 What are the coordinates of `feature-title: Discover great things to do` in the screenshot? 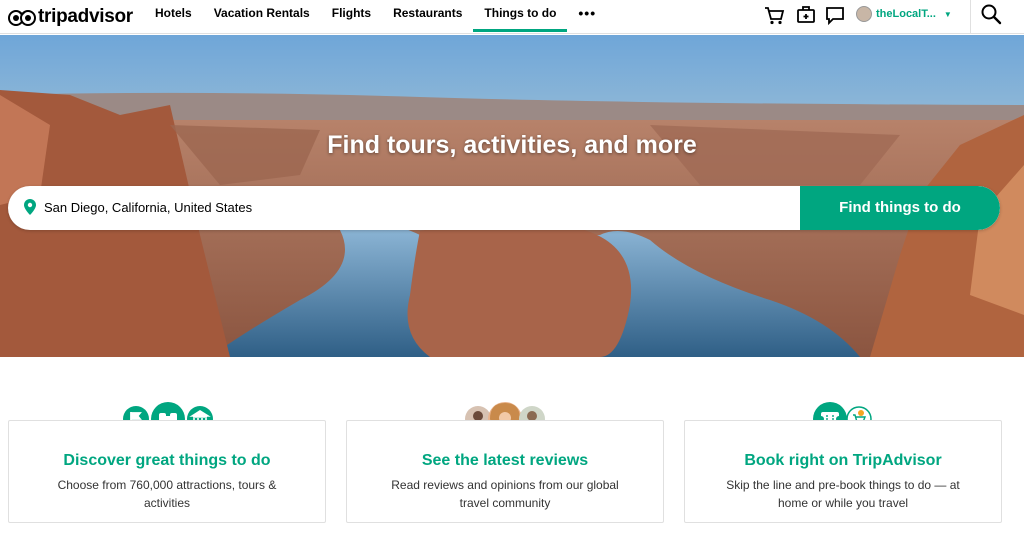 It's located at (167, 460).